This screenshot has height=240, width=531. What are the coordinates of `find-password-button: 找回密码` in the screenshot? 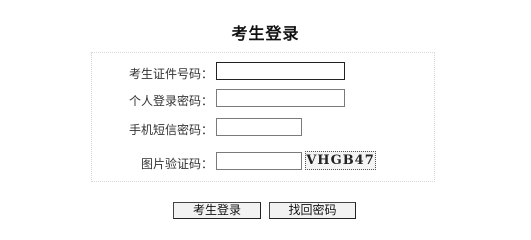 It's located at (312, 210).